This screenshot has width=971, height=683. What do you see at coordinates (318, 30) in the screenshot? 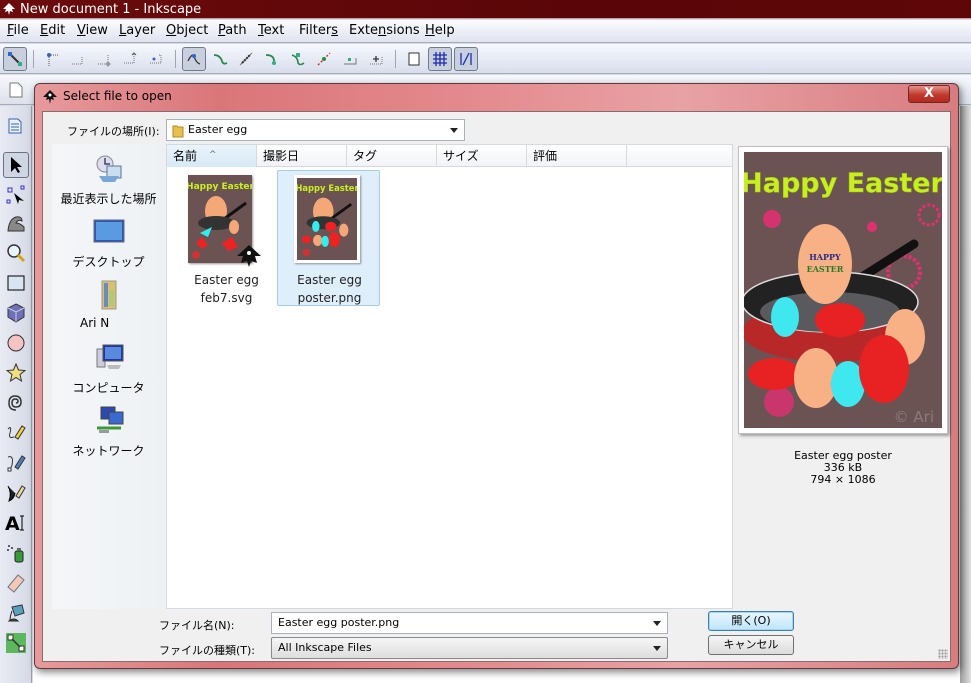
I see `menu-filters: Filters` at bounding box center [318, 30].